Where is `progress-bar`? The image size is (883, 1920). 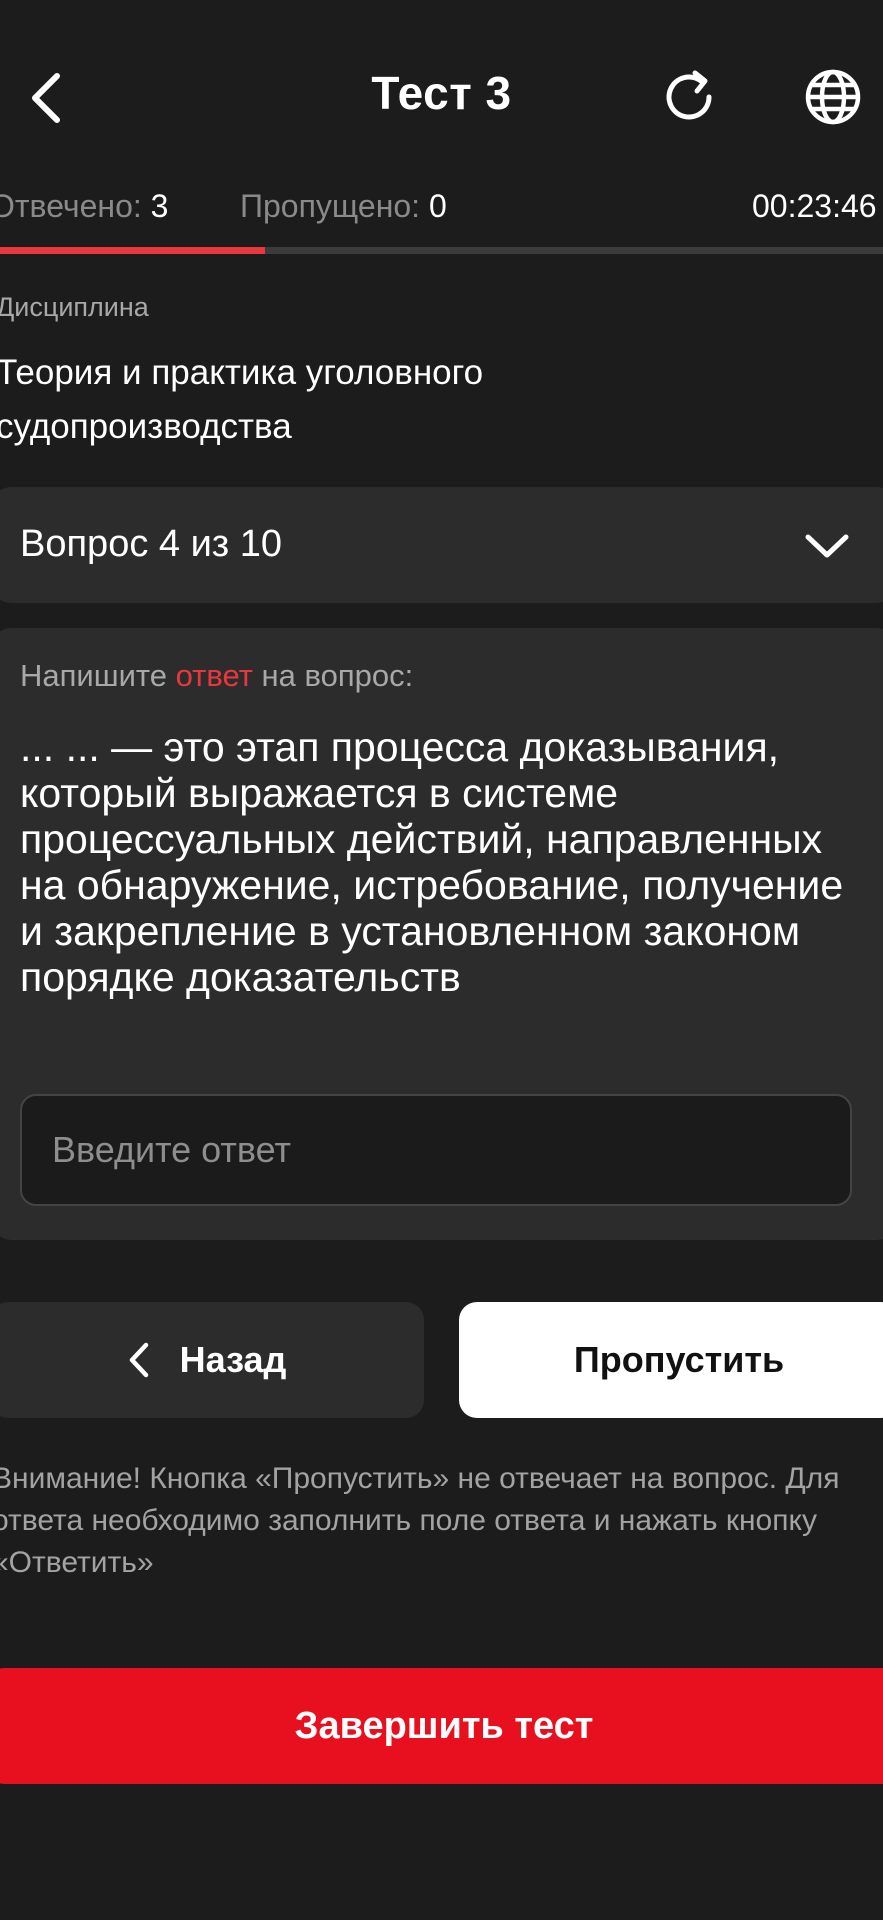
progress-bar is located at coordinates (441, 250).